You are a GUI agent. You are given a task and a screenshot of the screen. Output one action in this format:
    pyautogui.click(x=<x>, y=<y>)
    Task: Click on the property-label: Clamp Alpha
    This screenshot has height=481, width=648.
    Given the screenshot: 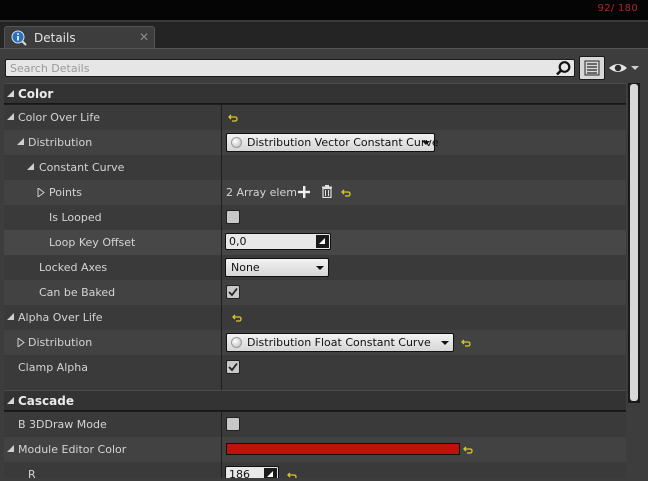 What is the action you would take?
    pyautogui.click(x=53, y=367)
    